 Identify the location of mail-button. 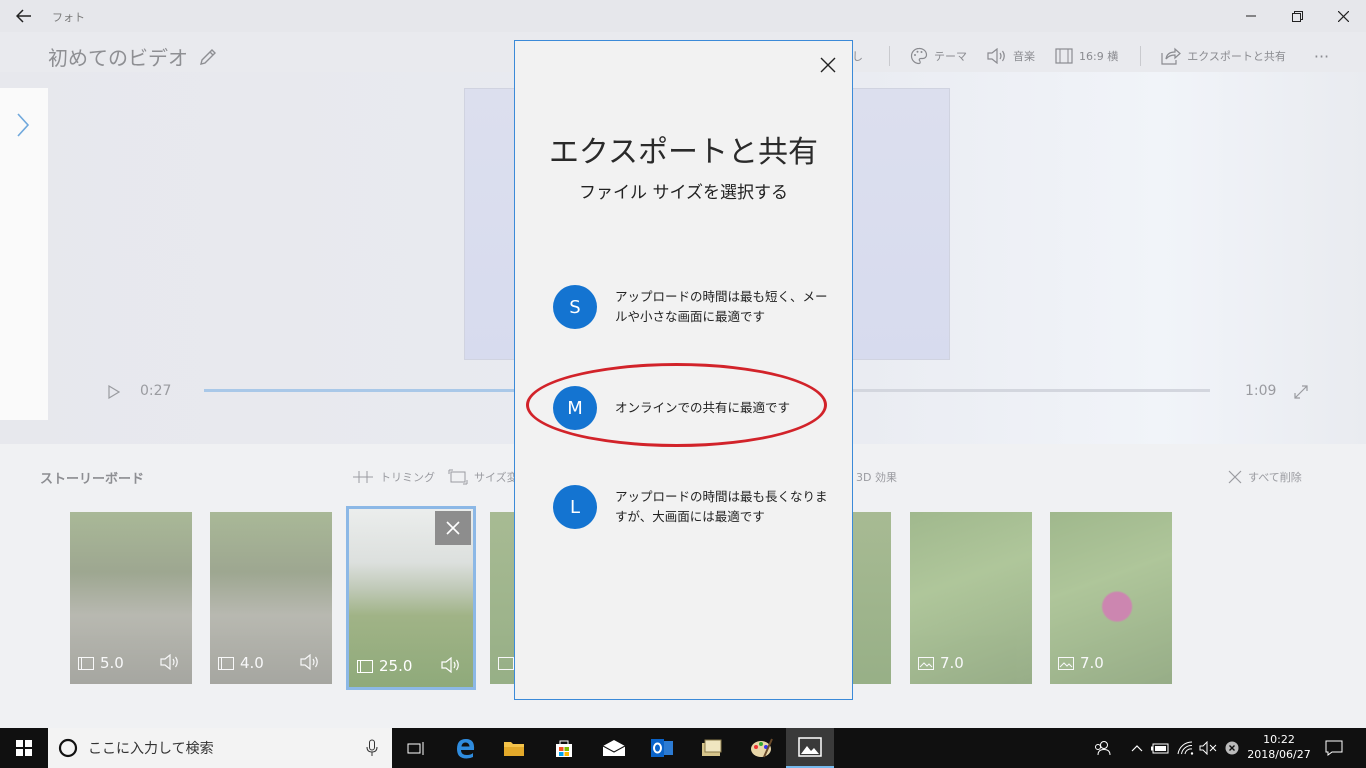
(614, 748).